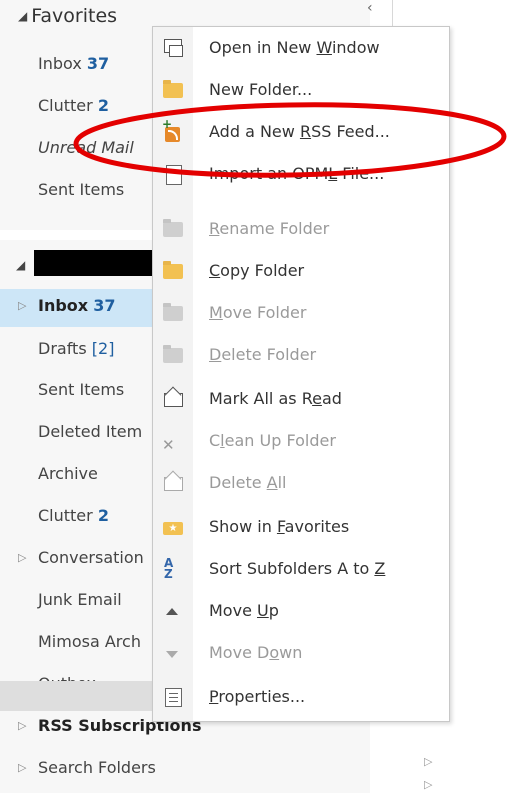 The width and height of the screenshot is (508, 793). I want to click on folder-drafts: Drafts [2], so click(76, 348).